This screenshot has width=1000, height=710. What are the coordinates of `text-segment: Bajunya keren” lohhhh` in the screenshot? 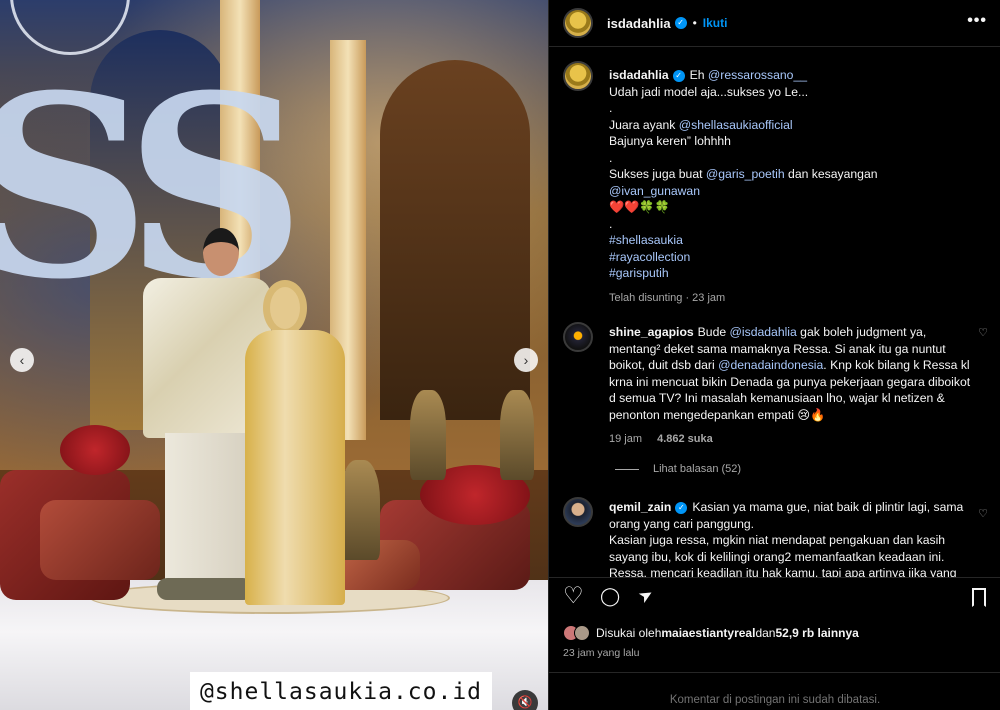 It's located at (670, 141).